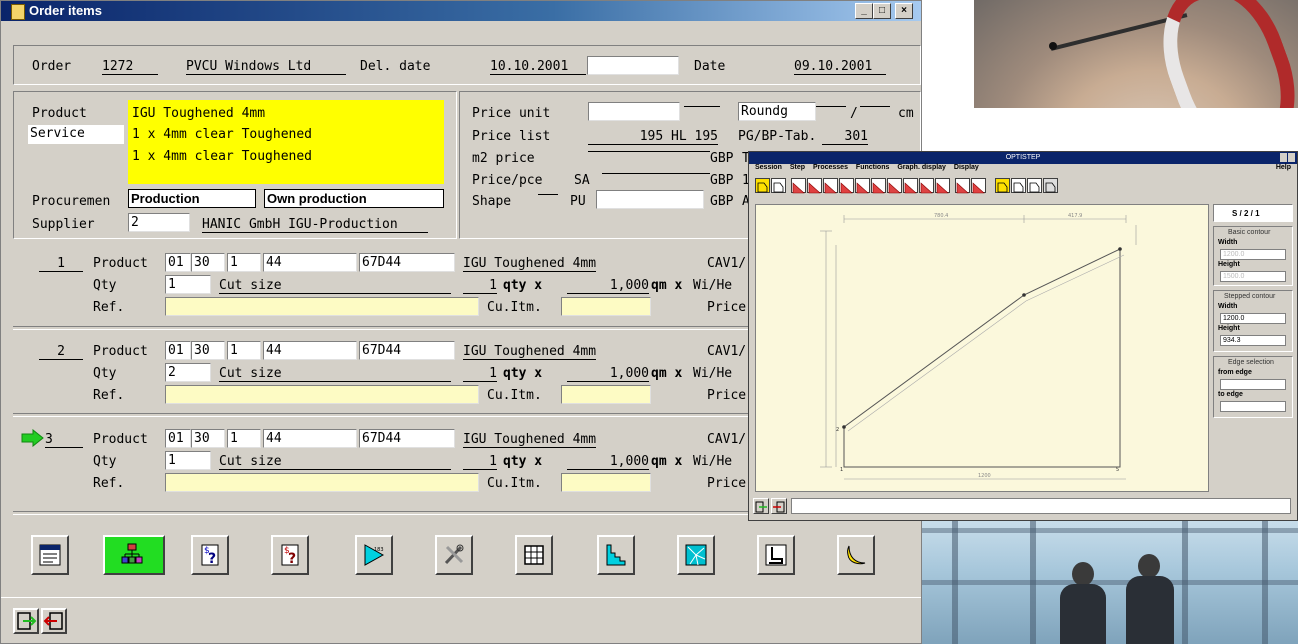 Image resolution: width=1298 pixels, height=644 pixels. Describe the element at coordinates (921, 167) in the screenshot. I see `menu-graph-display: Graph. display` at that location.